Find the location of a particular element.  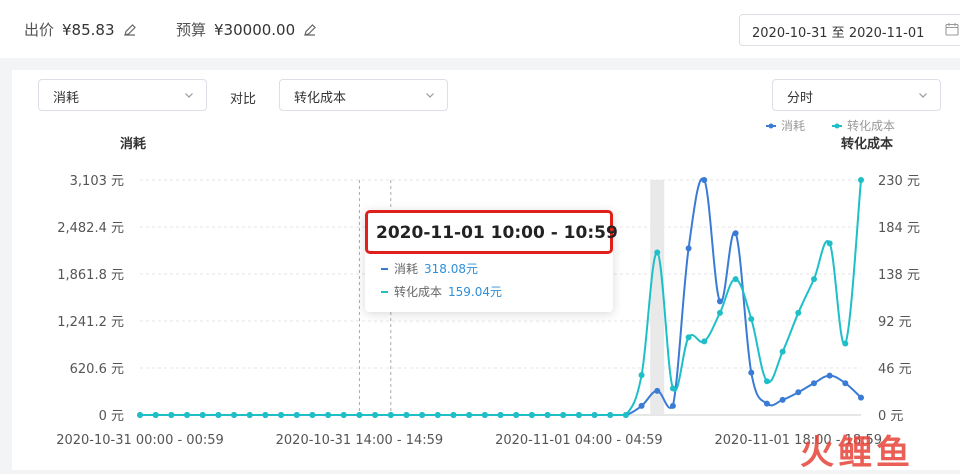

tooltip-row-series2: 转化成本 159.04元 is located at coordinates (441, 291).